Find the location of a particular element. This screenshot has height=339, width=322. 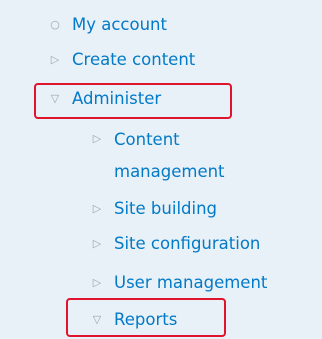

menu-item-label: Site building is located at coordinates (166, 208).